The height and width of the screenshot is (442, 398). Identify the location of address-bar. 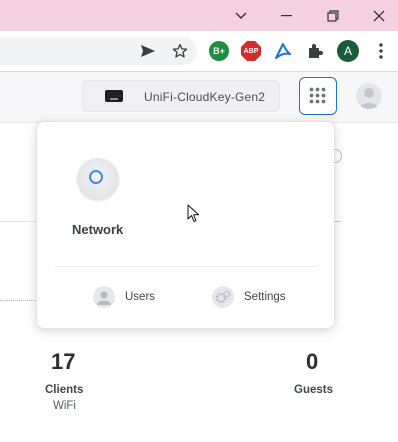
(98, 51).